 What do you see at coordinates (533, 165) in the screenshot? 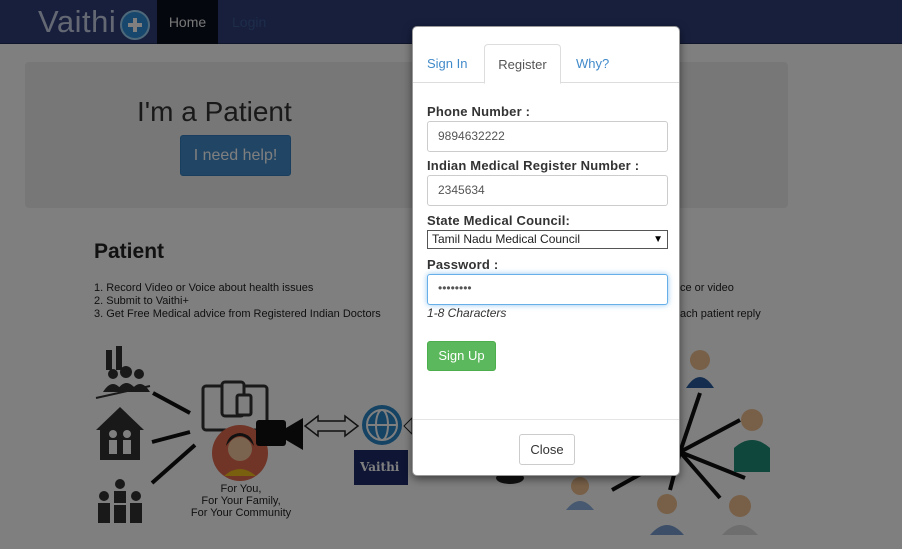
I see `register-number-label: Indian Medical Register Number :` at bounding box center [533, 165].